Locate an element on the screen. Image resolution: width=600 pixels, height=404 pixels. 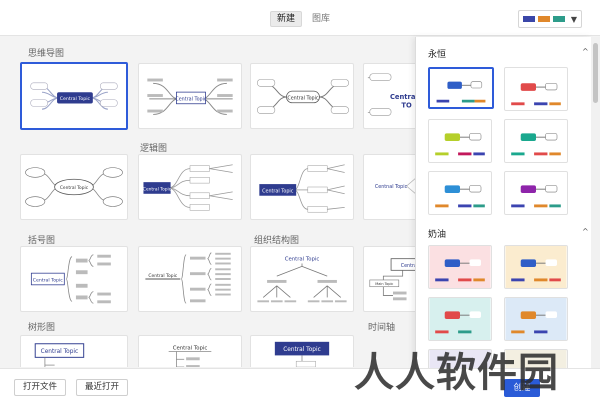
template-logic-3: Central Topic is located at coordinates (302, 187).